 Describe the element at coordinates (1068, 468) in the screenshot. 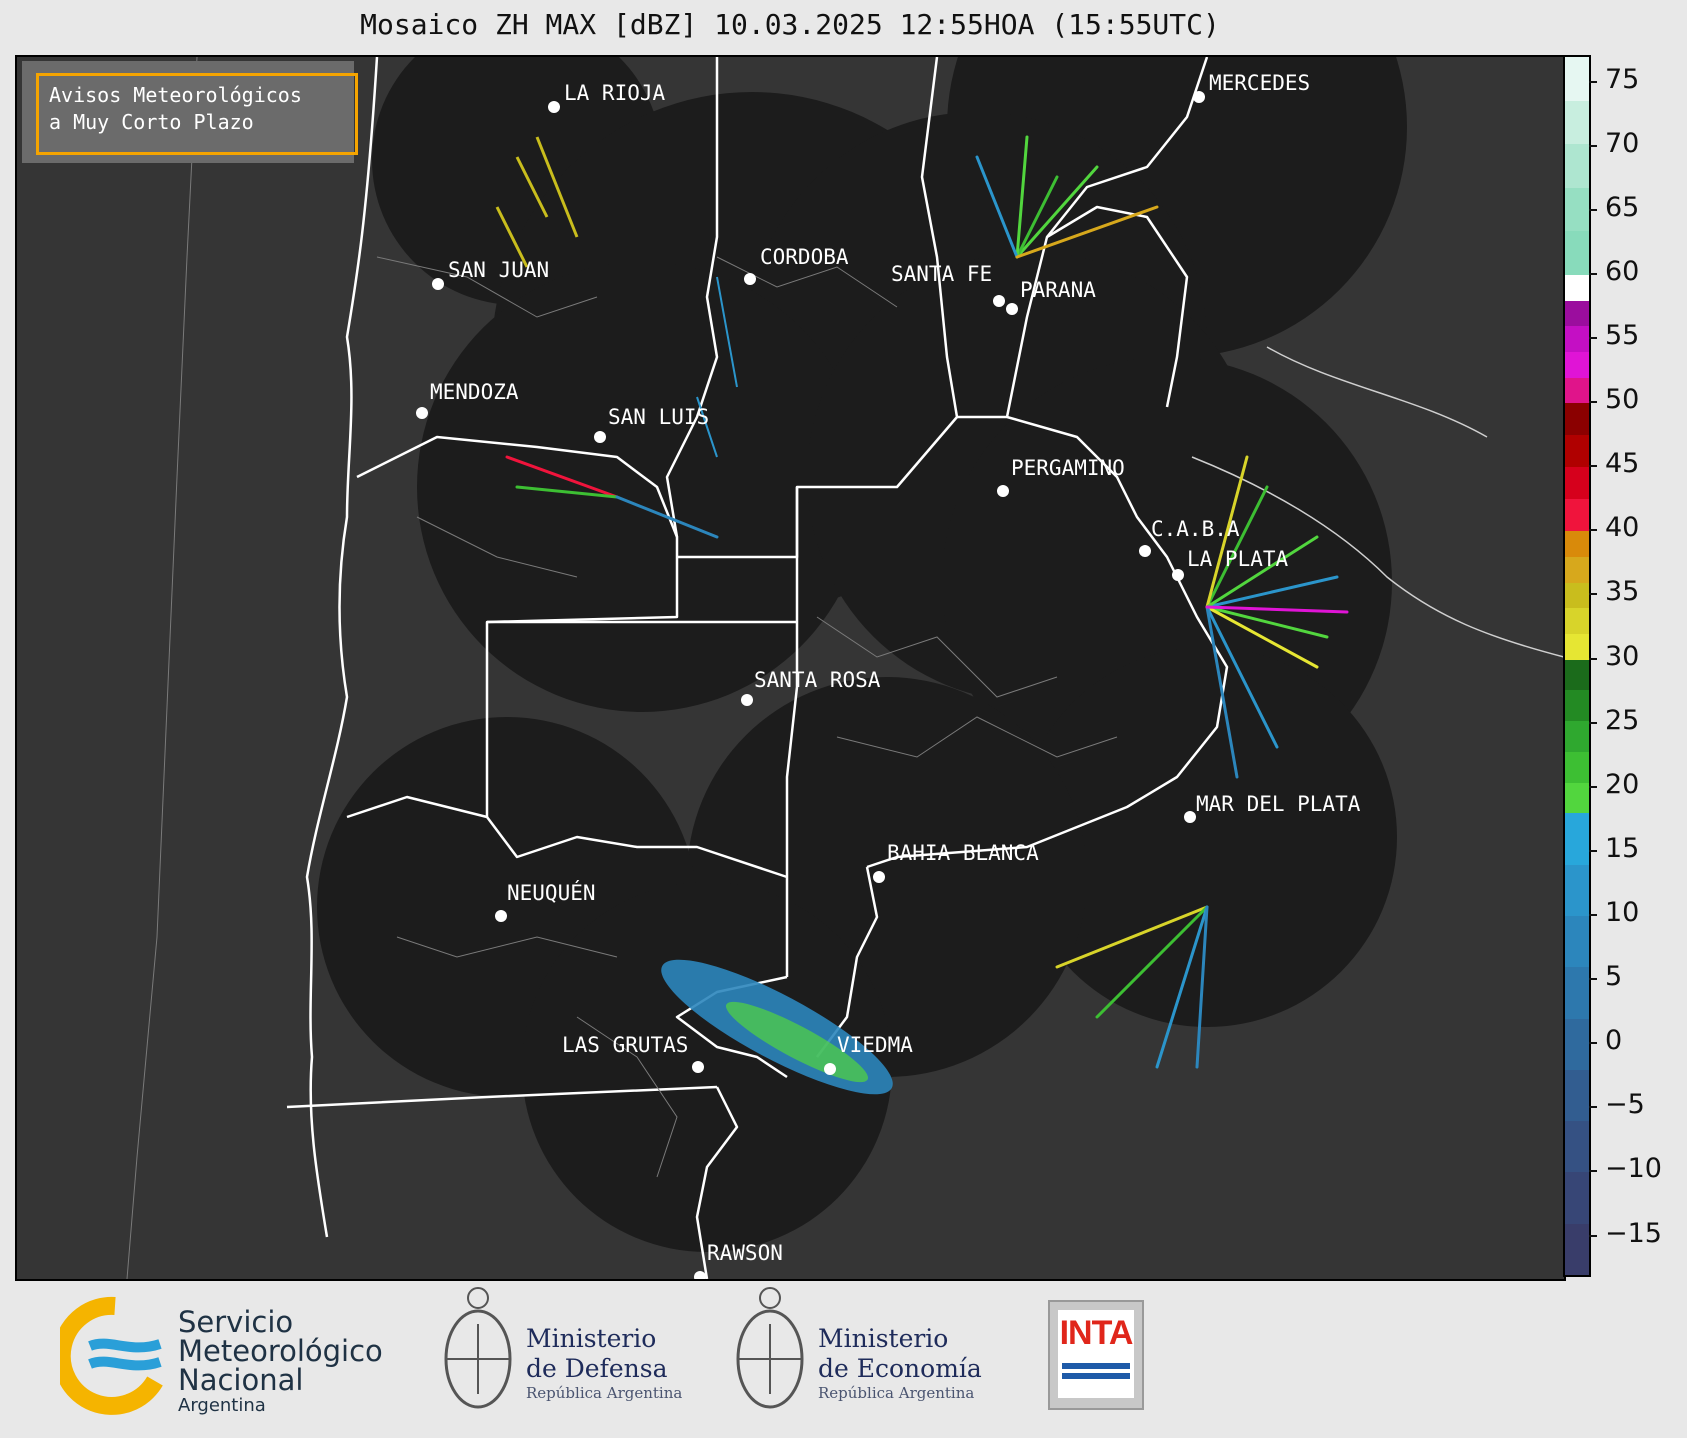

I see `svg-text: PERGAMINO` at that location.